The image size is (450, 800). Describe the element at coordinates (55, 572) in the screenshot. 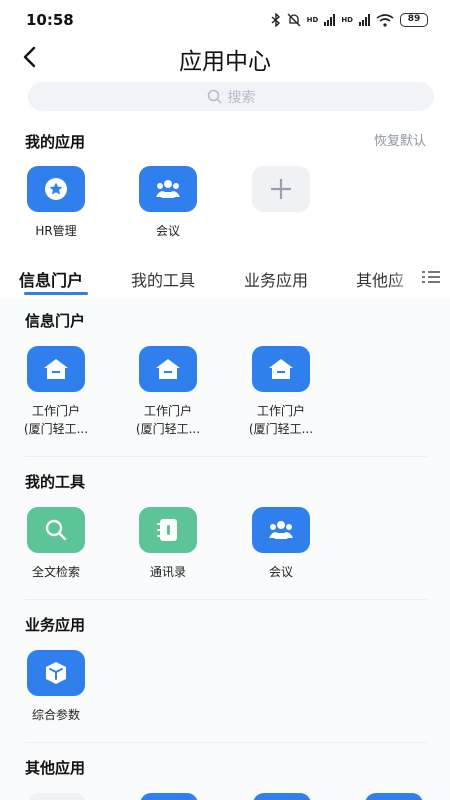

I see `app-label: 全文检索` at that location.